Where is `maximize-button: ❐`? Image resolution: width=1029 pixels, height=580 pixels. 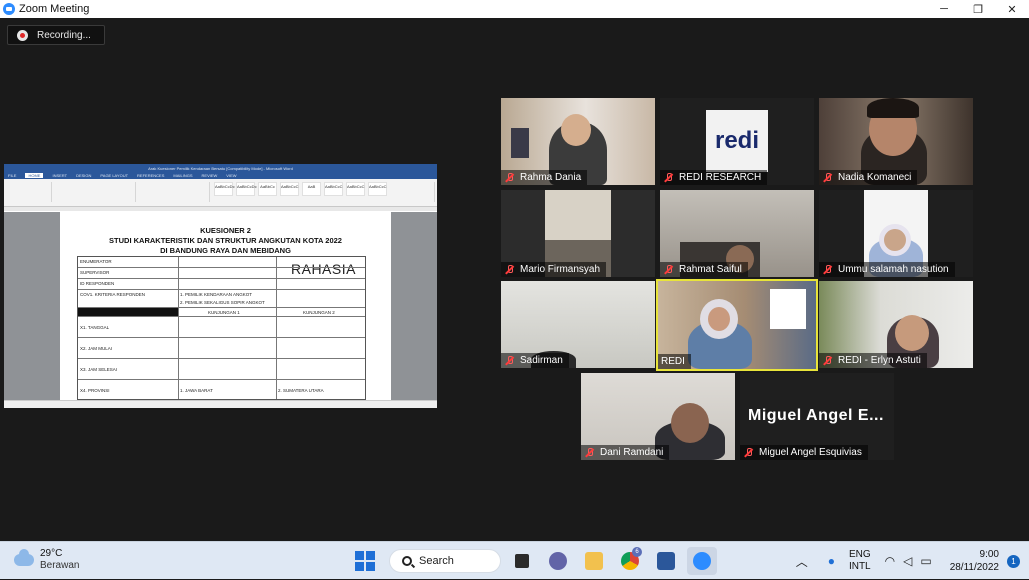
maximize-button: ❐ is located at coordinates (978, 9).